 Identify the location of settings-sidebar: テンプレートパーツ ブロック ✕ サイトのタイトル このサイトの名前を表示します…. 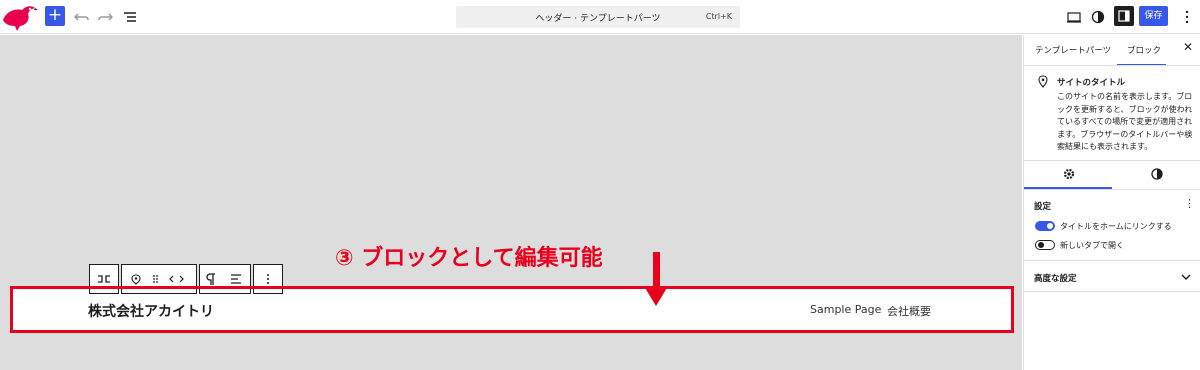
(1111, 202).